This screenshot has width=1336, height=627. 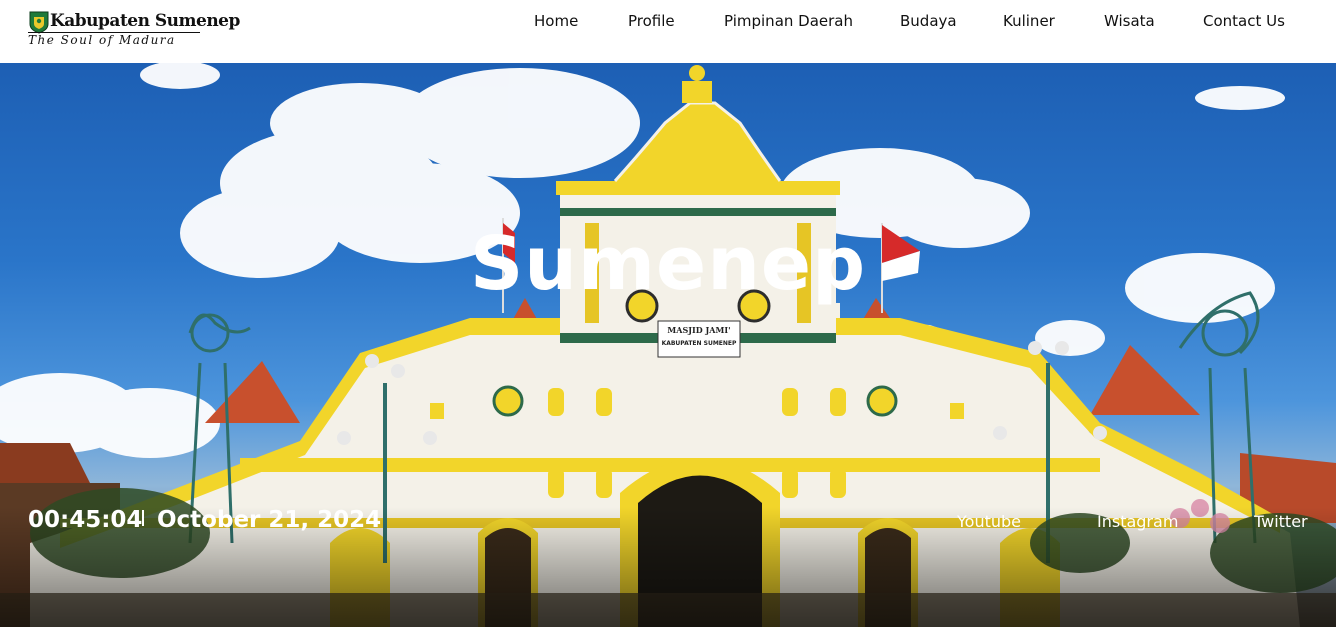 What do you see at coordinates (102, 40) in the screenshot?
I see `logo-subtitle: The Soul of Madura` at bounding box center [102, 40].